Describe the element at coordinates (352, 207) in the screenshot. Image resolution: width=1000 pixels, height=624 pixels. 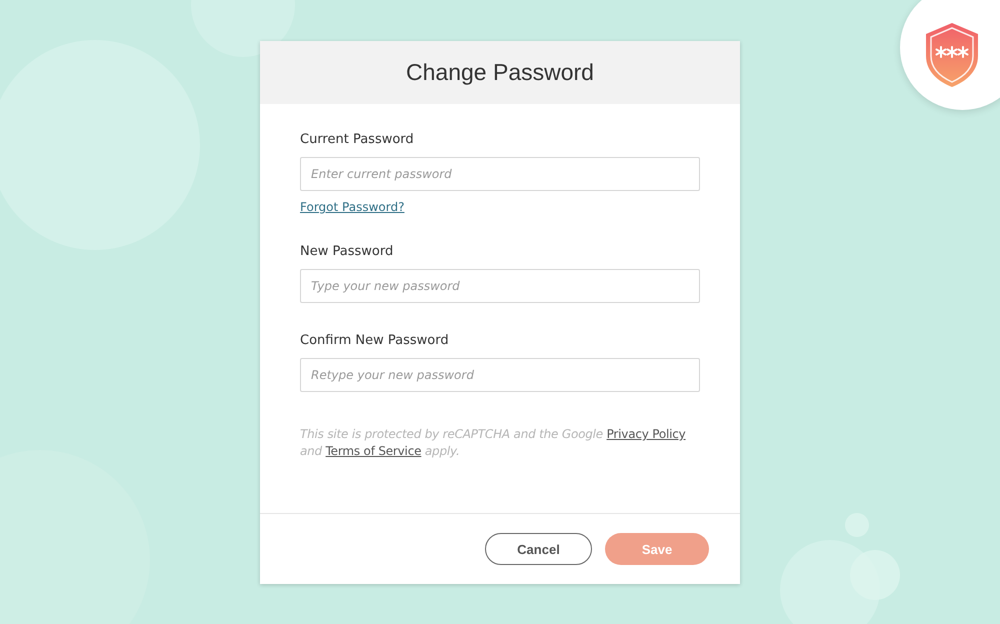
I see `forgot-password-link: Forgot Password?` at that location.